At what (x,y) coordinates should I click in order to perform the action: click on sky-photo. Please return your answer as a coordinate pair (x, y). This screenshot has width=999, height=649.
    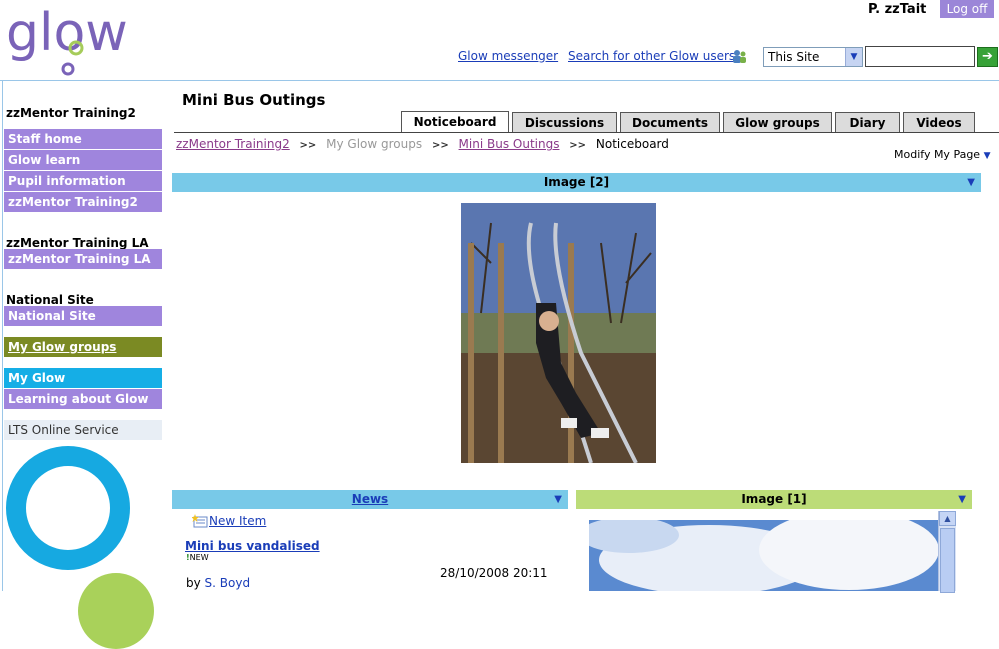
    Looking at the image, I should click on (764, 555).